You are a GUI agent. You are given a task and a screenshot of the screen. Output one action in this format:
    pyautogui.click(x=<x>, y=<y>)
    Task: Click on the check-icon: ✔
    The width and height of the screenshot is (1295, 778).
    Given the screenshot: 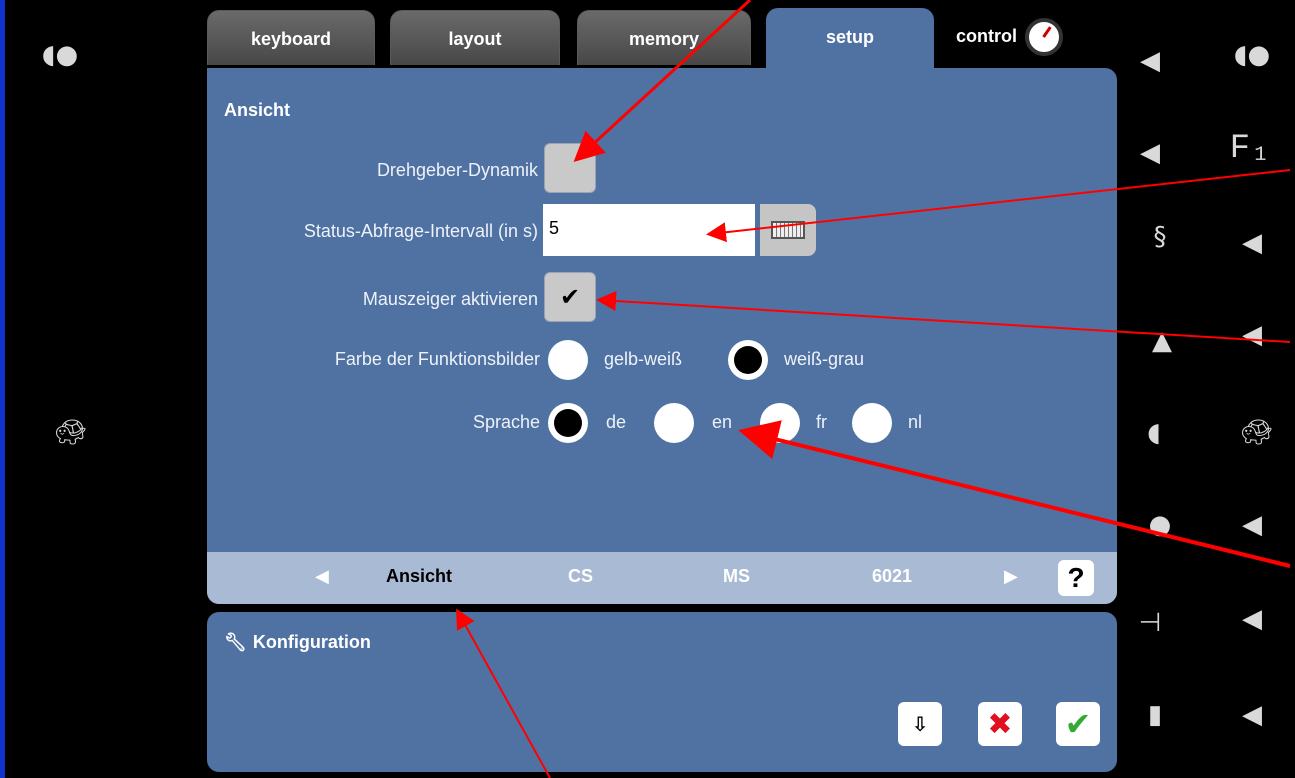 What is the action you would take?
    pyautogui.click(x=1078, y=724)
    